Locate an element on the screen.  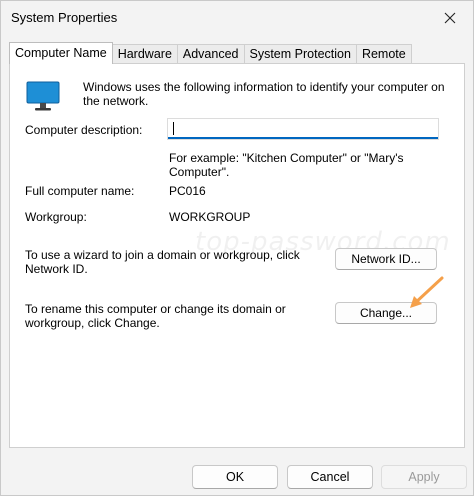
cancel-button: Cancel is located at coordinates (330, 477).